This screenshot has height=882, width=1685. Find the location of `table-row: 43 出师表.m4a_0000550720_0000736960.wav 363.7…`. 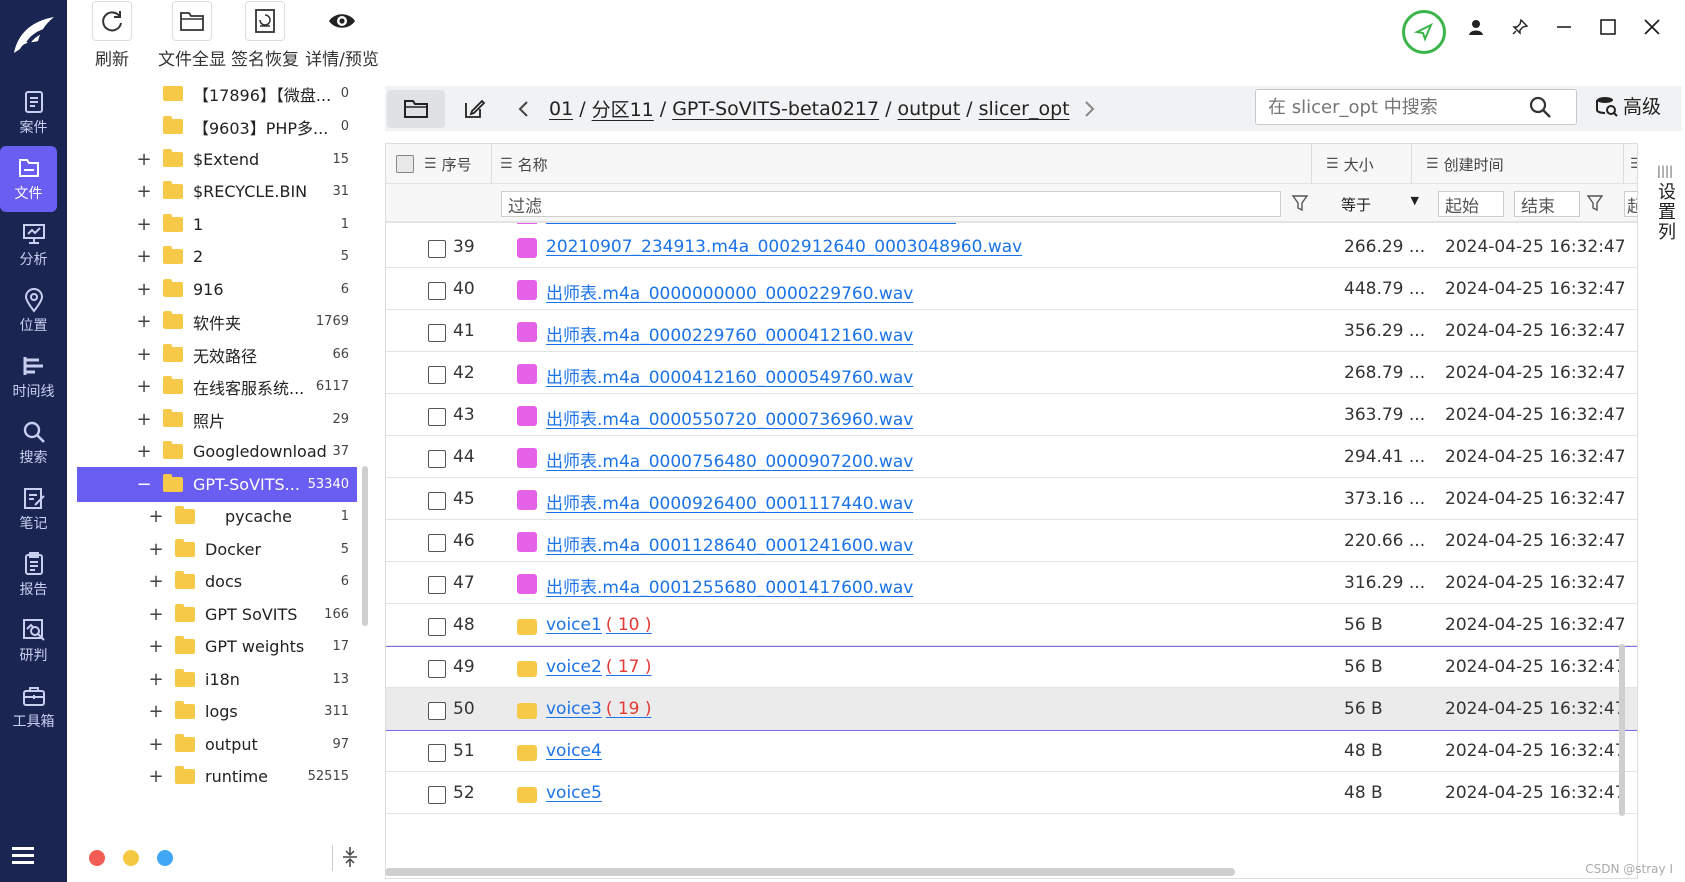

table-row: 43 出师表.m4a_0000550720_0000736960.wav 363.7… is located at coordinates (1011, 415).